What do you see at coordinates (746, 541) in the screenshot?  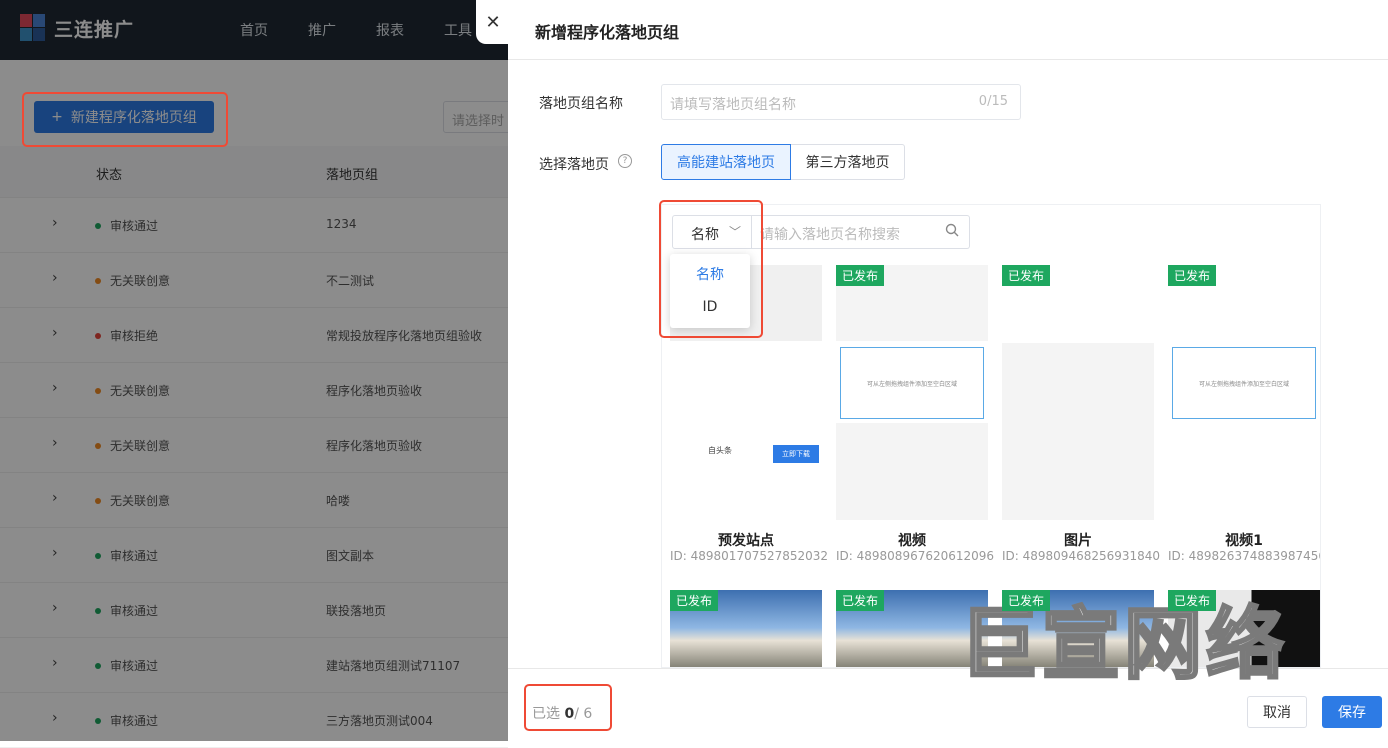 I see `card-title: 预发站点` at bounding box center [746, 541].